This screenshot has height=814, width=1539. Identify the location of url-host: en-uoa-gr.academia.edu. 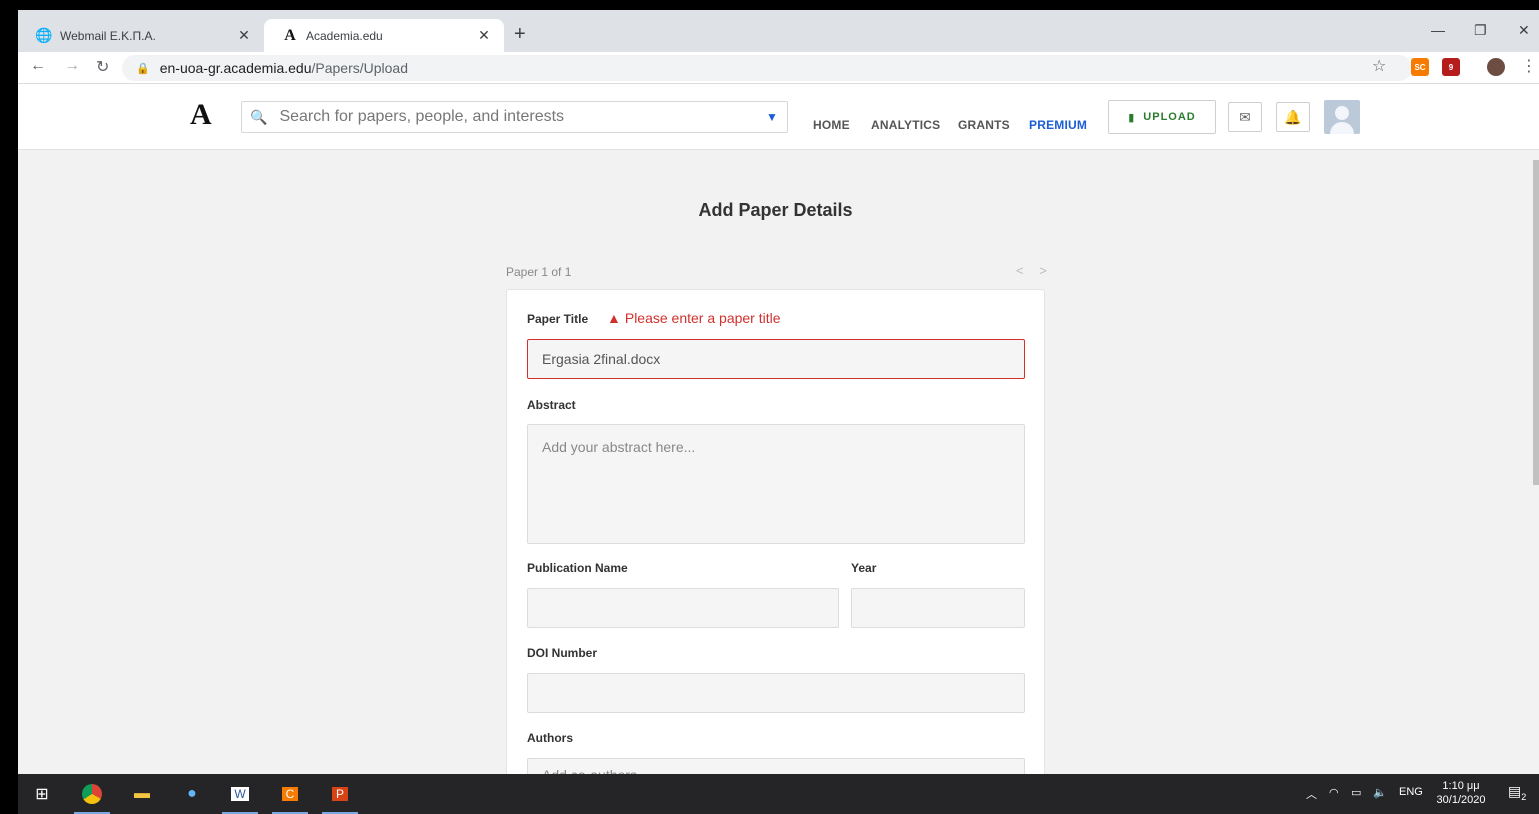
(235, 68).